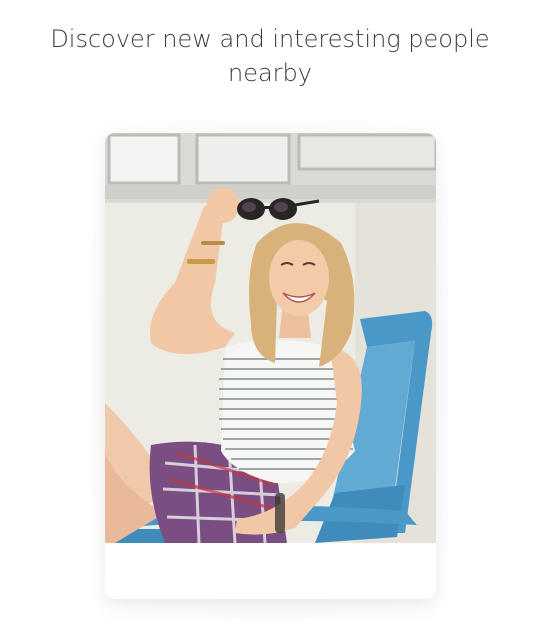 The width and height of the screenshot is (540, 630). Describe the element at coordinates (270, 571) in the screenshot. I see `card-footer` at that location.